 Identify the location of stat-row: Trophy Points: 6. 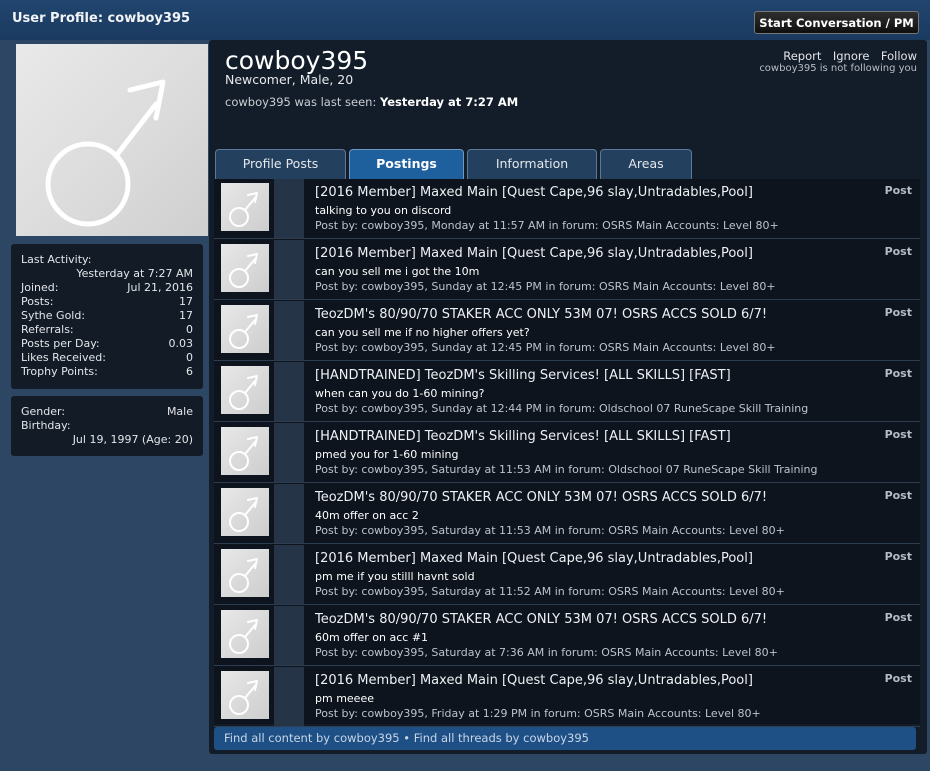
(107, 372).